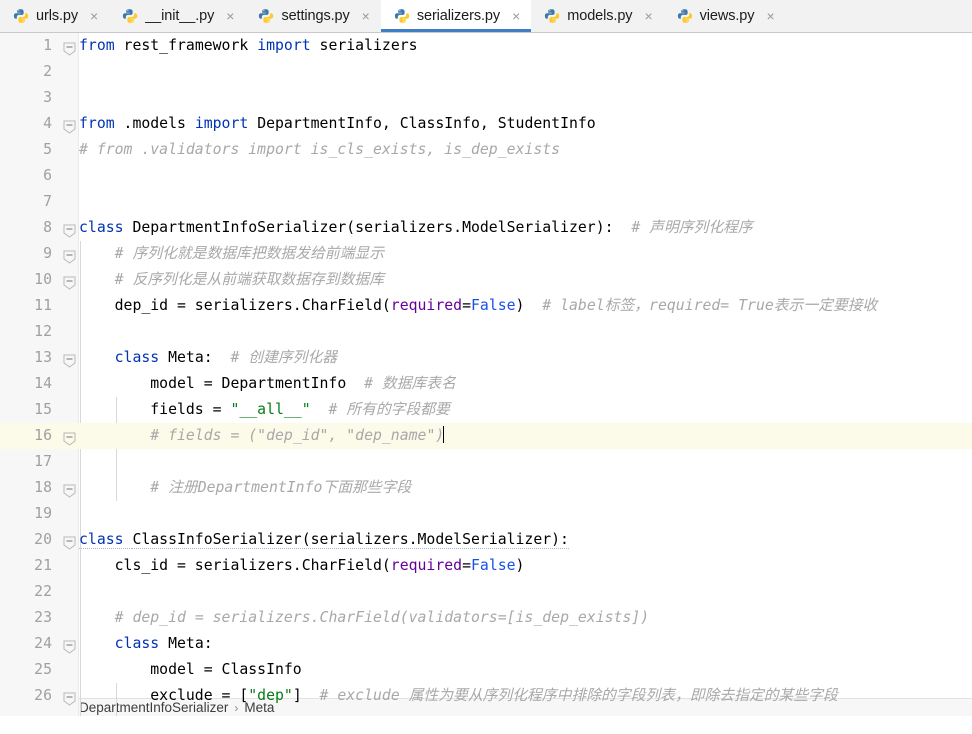 Image resolution: width=972 pixels, height=734 pixels. What do you see at coordinates (486, 462) in the screenshot?
I see `code-line: 17` at bounding box center [486, 462].